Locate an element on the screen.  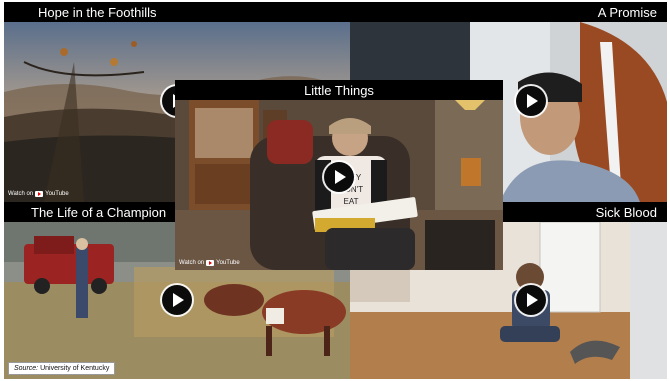
video-title: Sick Blood is located at coordinates (626, 212).